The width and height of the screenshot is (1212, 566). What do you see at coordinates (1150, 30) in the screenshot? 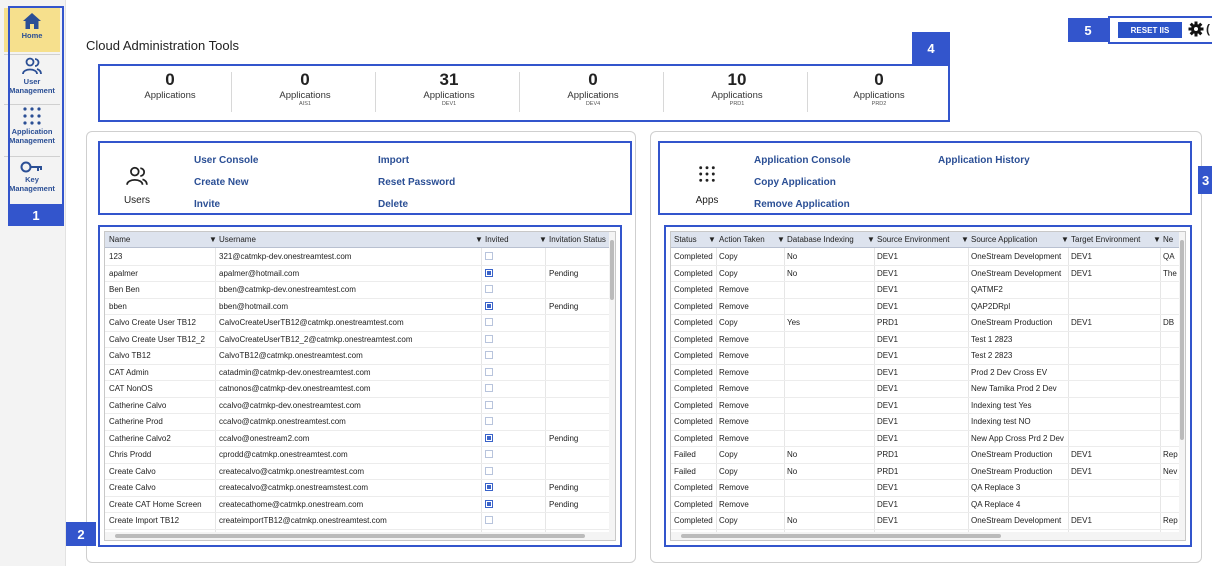
I see `reset-iis-button: RESET IIS` at bounding box center [1150, 30].